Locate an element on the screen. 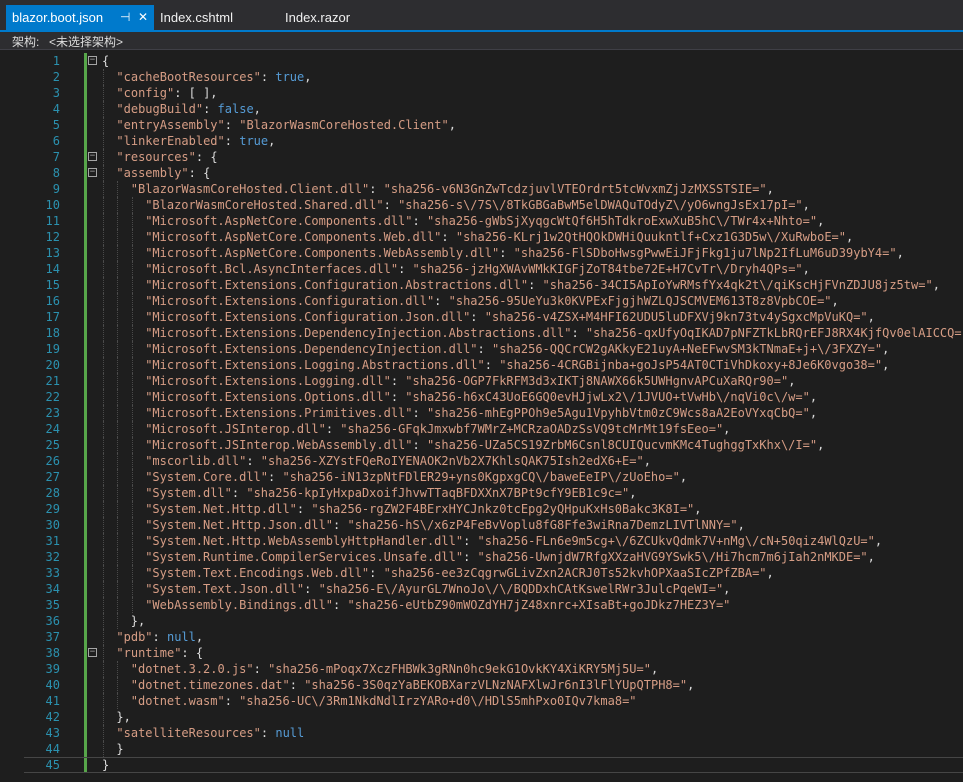  tab-index-cshtml: Index.cshtml is located at coordinates (215, 17).